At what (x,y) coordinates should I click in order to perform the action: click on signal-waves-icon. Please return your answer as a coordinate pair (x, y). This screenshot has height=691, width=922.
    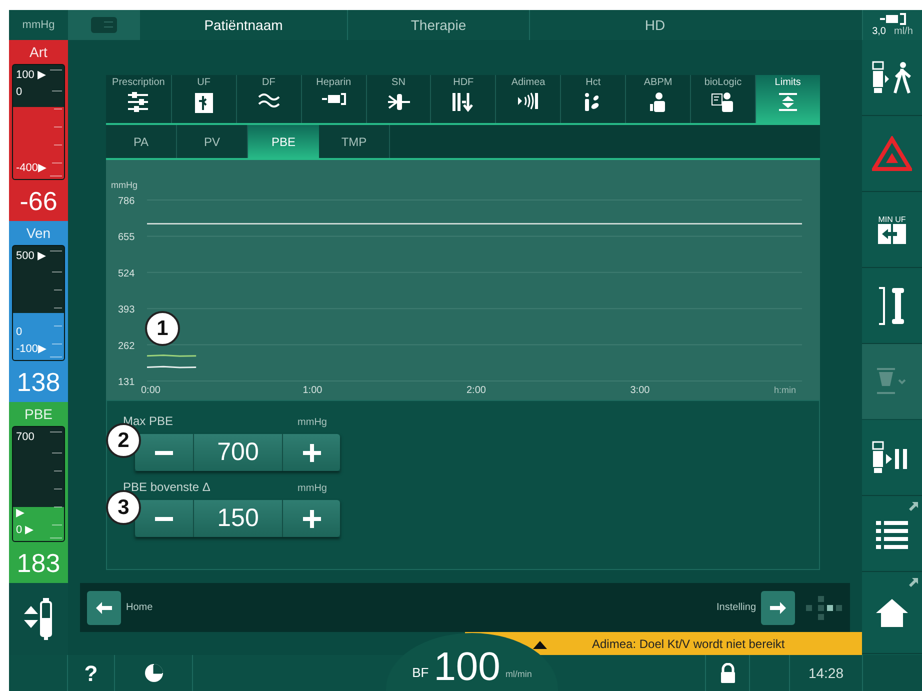
    Looking at the image, I should click on (528, 101).